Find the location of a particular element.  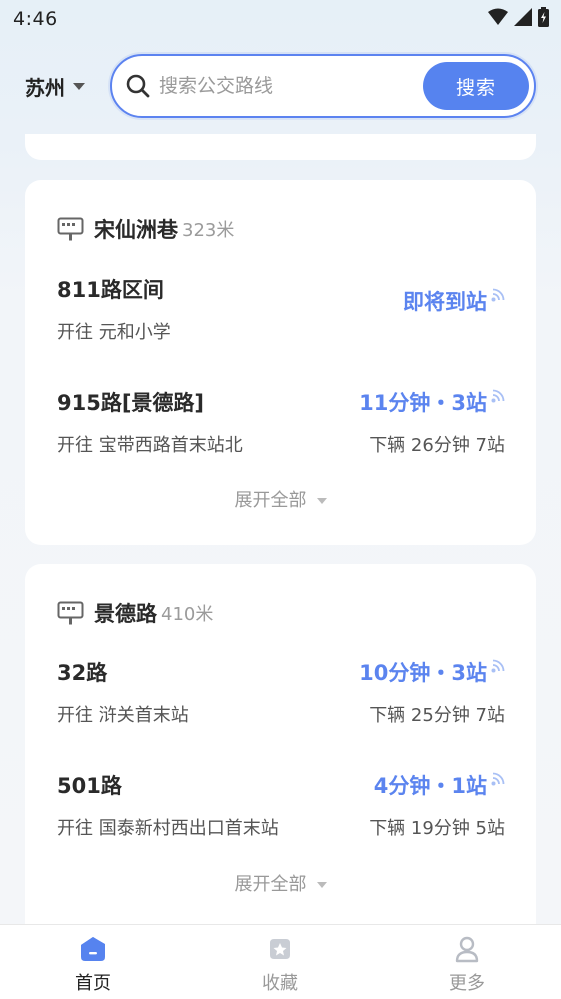

search-input is located at coordinates (289, 86).